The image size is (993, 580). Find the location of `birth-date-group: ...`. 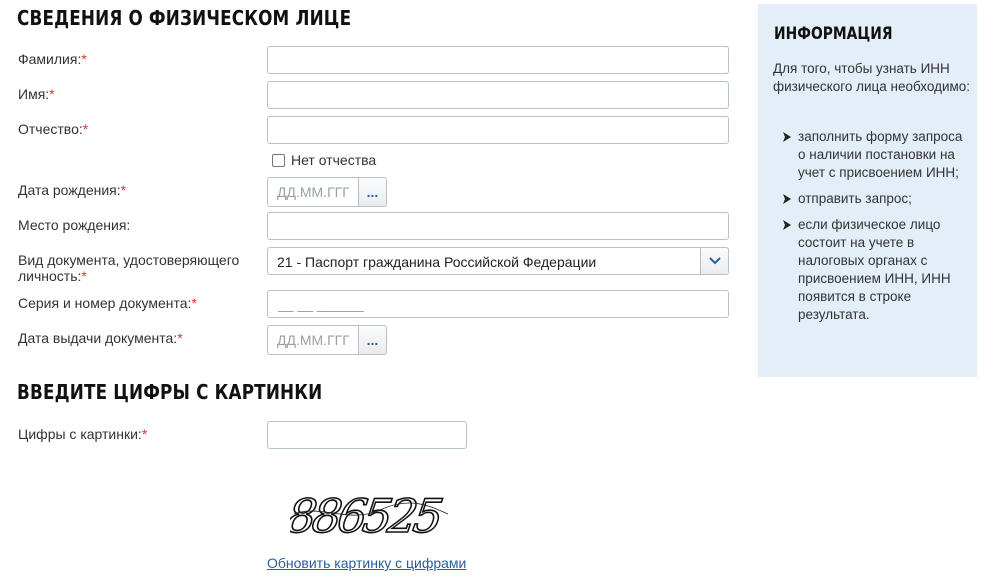

birth-date-group: ... is located at coordinates (327, 192).